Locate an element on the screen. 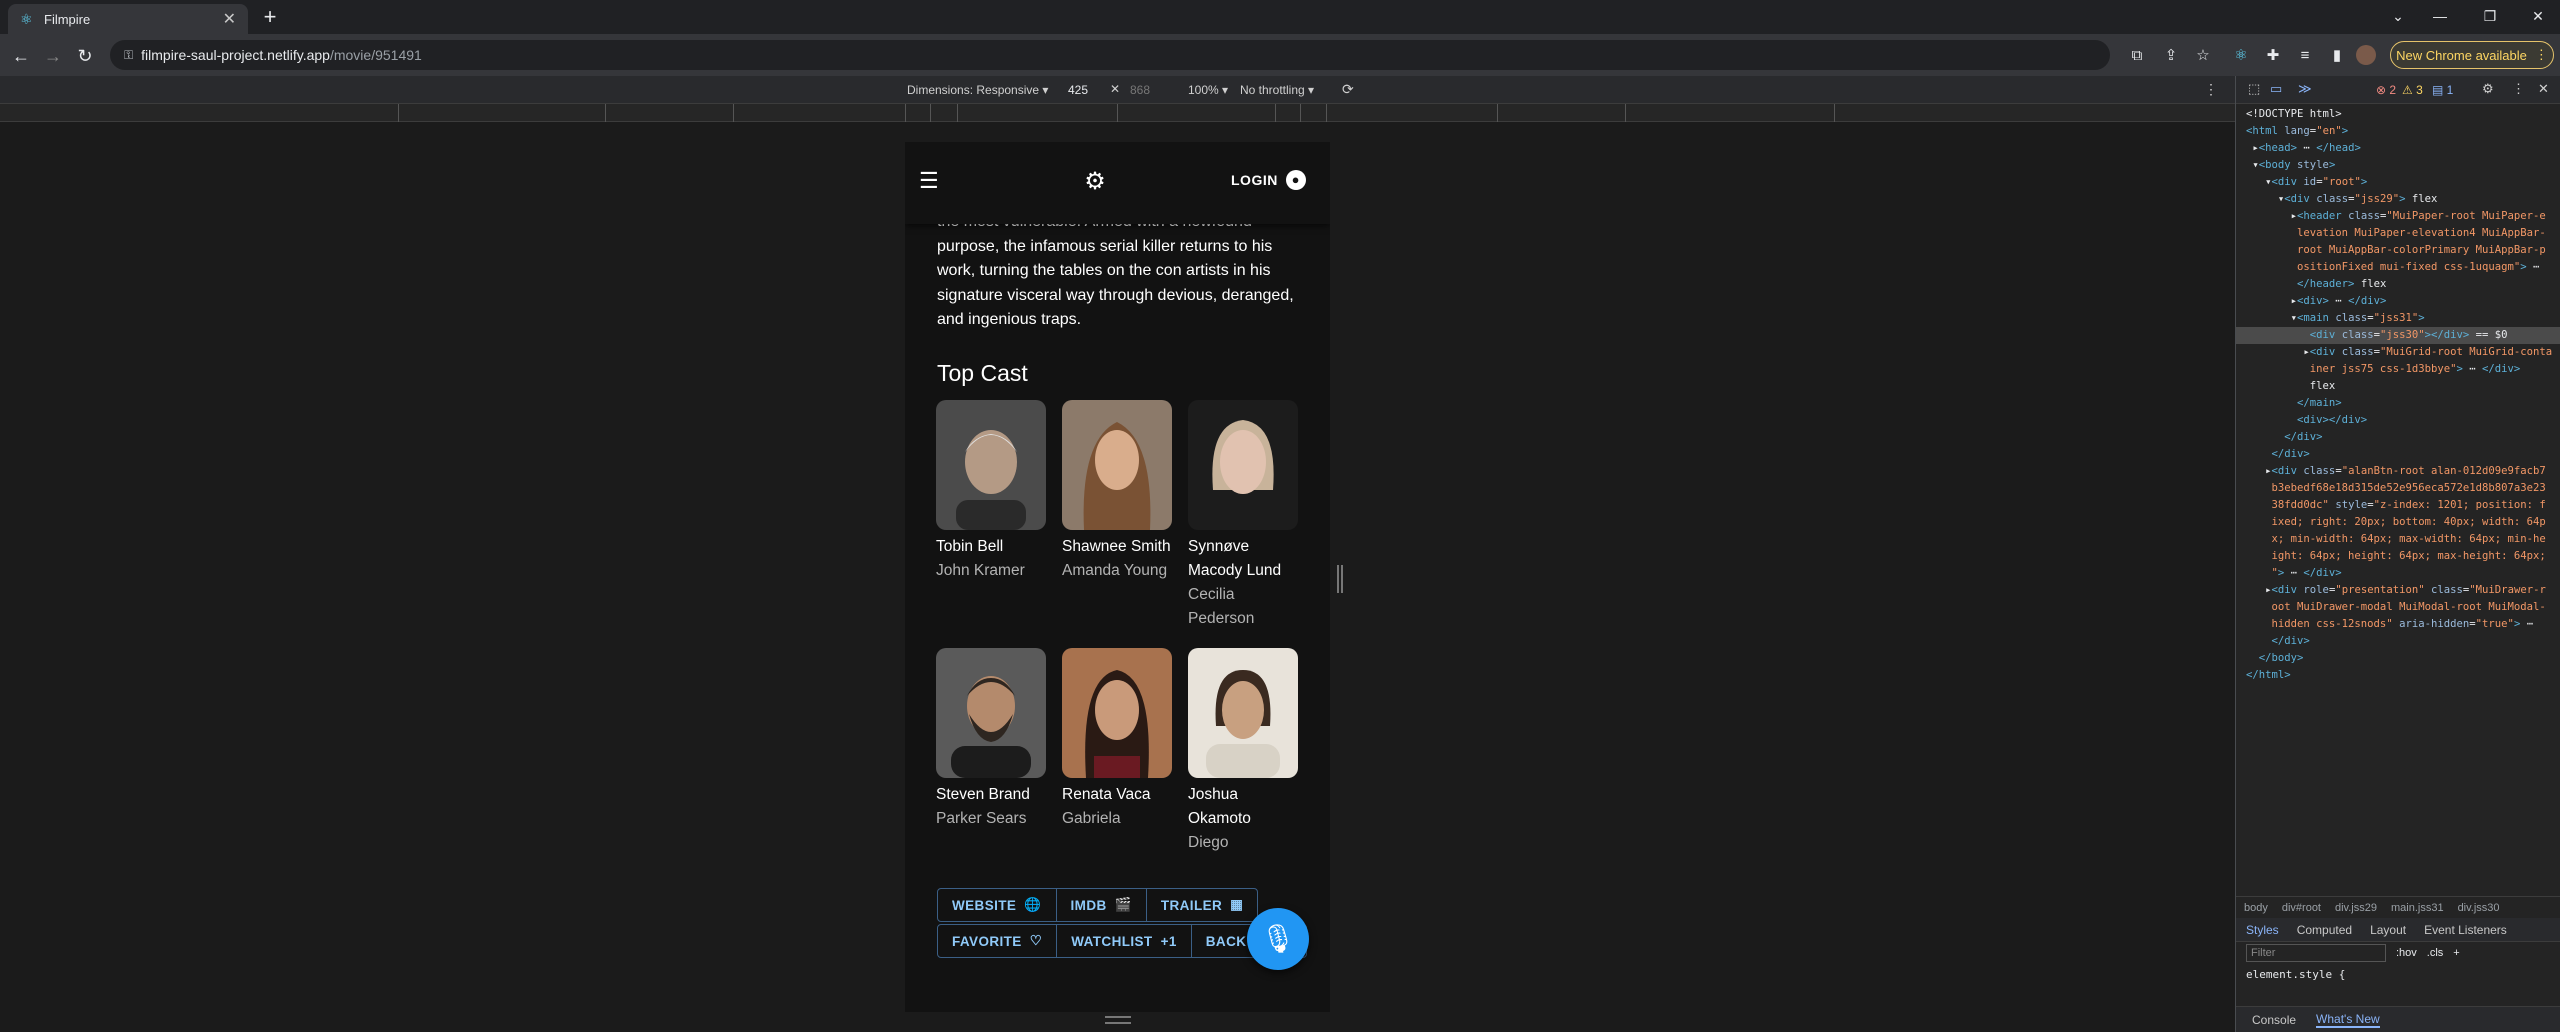 The width and height of the screenshot is (2560, 1032). reload-icon: ↻ is located at coordinates (85, 56).